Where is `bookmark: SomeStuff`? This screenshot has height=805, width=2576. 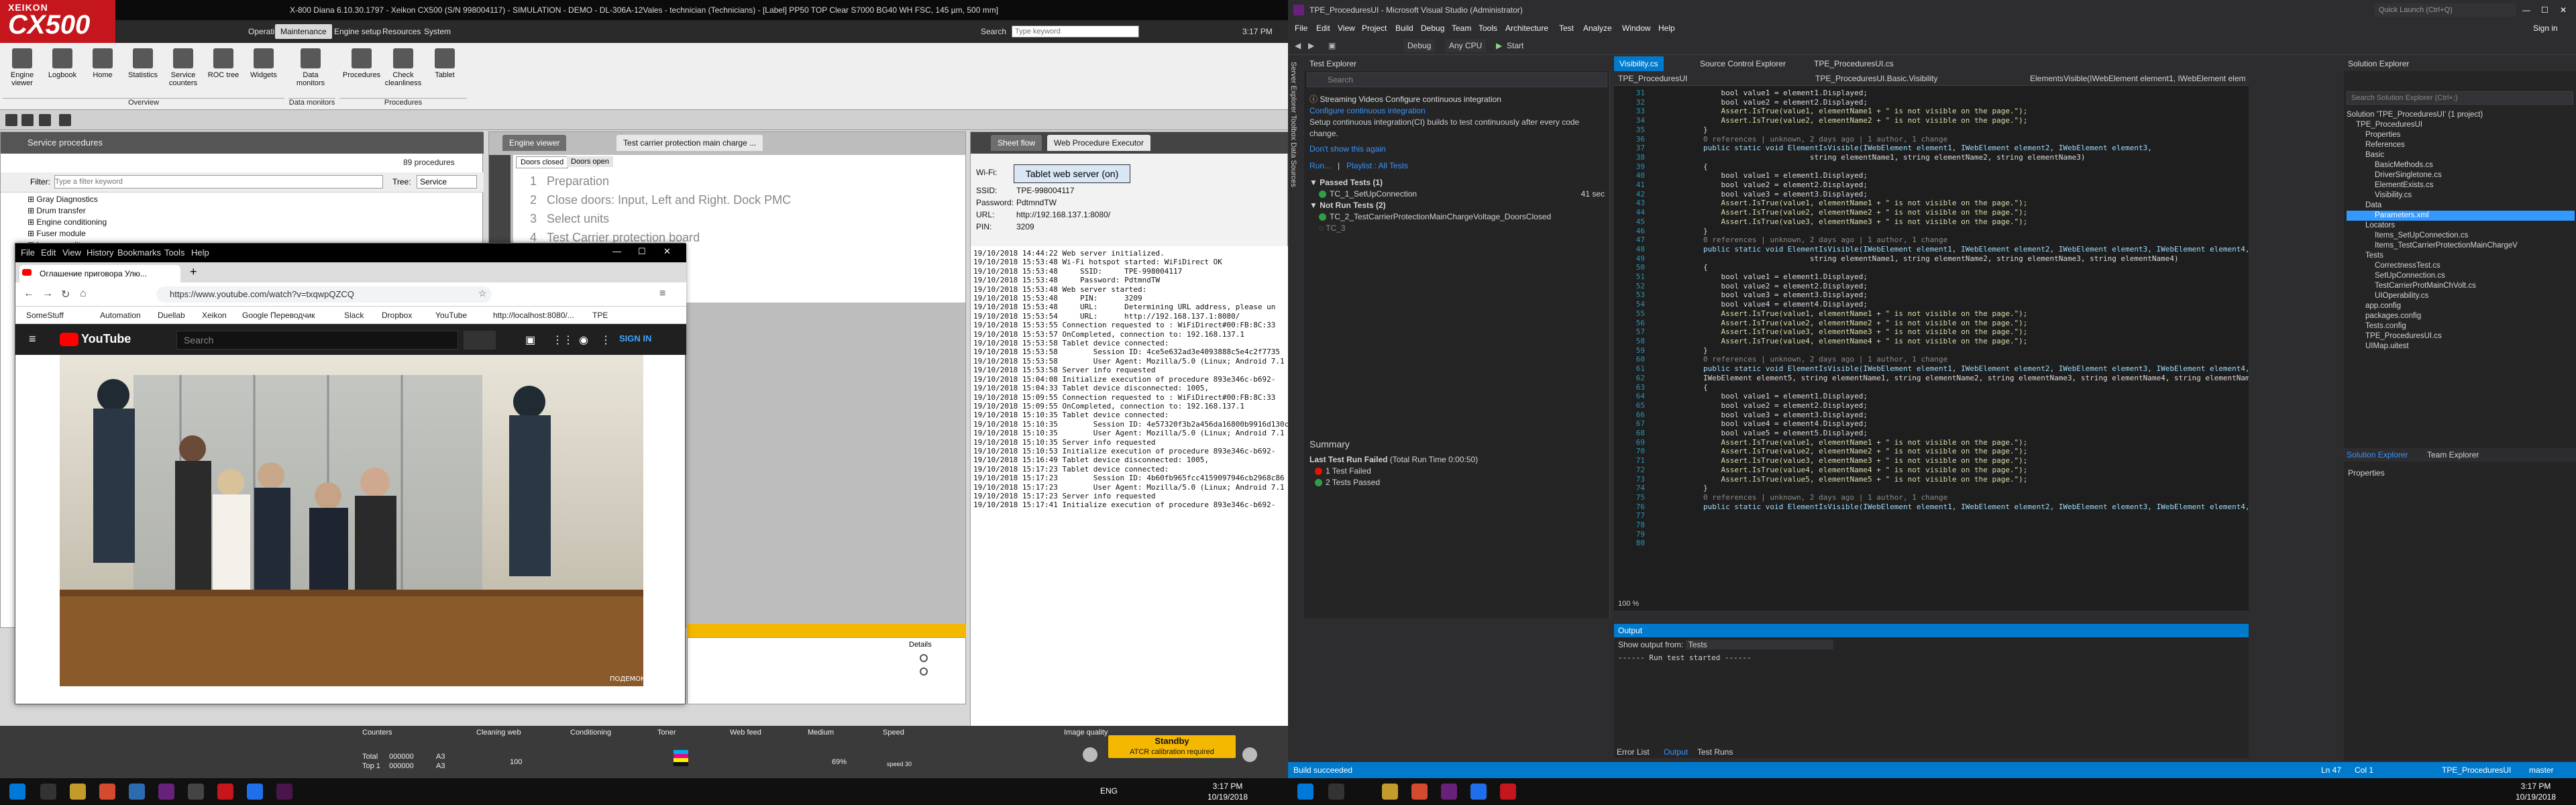 bookmark: SomeStuff is located at coordinates (45, 315).